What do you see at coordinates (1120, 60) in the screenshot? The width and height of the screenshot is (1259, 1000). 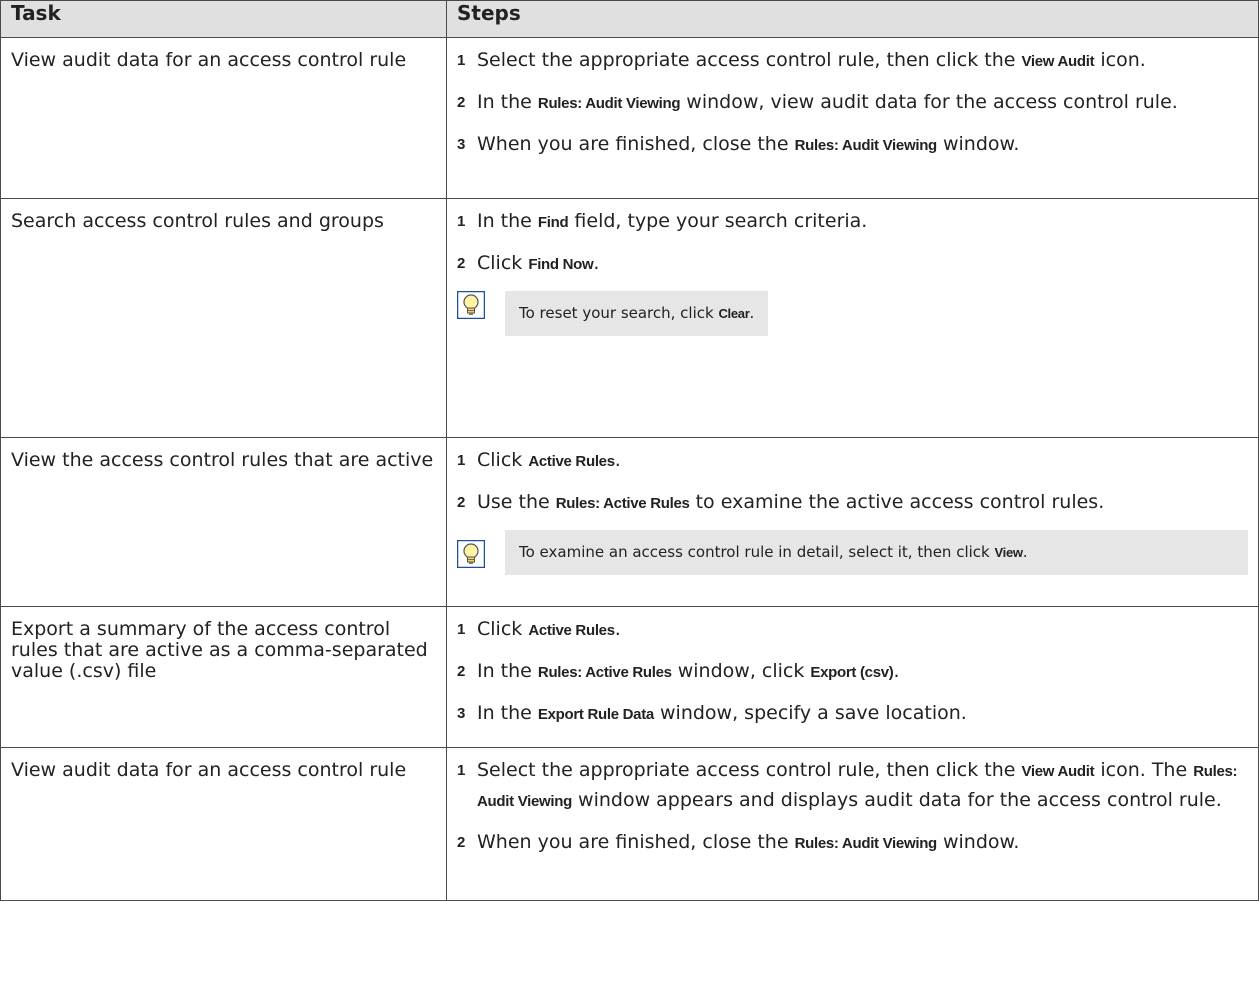 I see `step-text-run: icon.` at bounding box center [1120, 60].